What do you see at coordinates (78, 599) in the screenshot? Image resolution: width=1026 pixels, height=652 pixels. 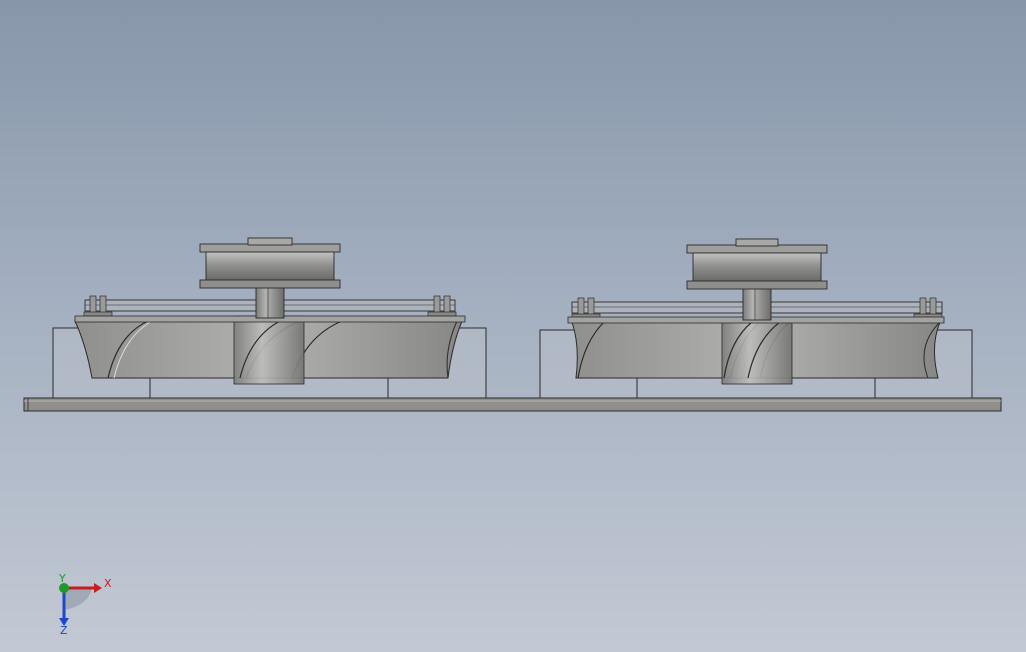 I see `triad-shadow` at bounding box center [78, 599].